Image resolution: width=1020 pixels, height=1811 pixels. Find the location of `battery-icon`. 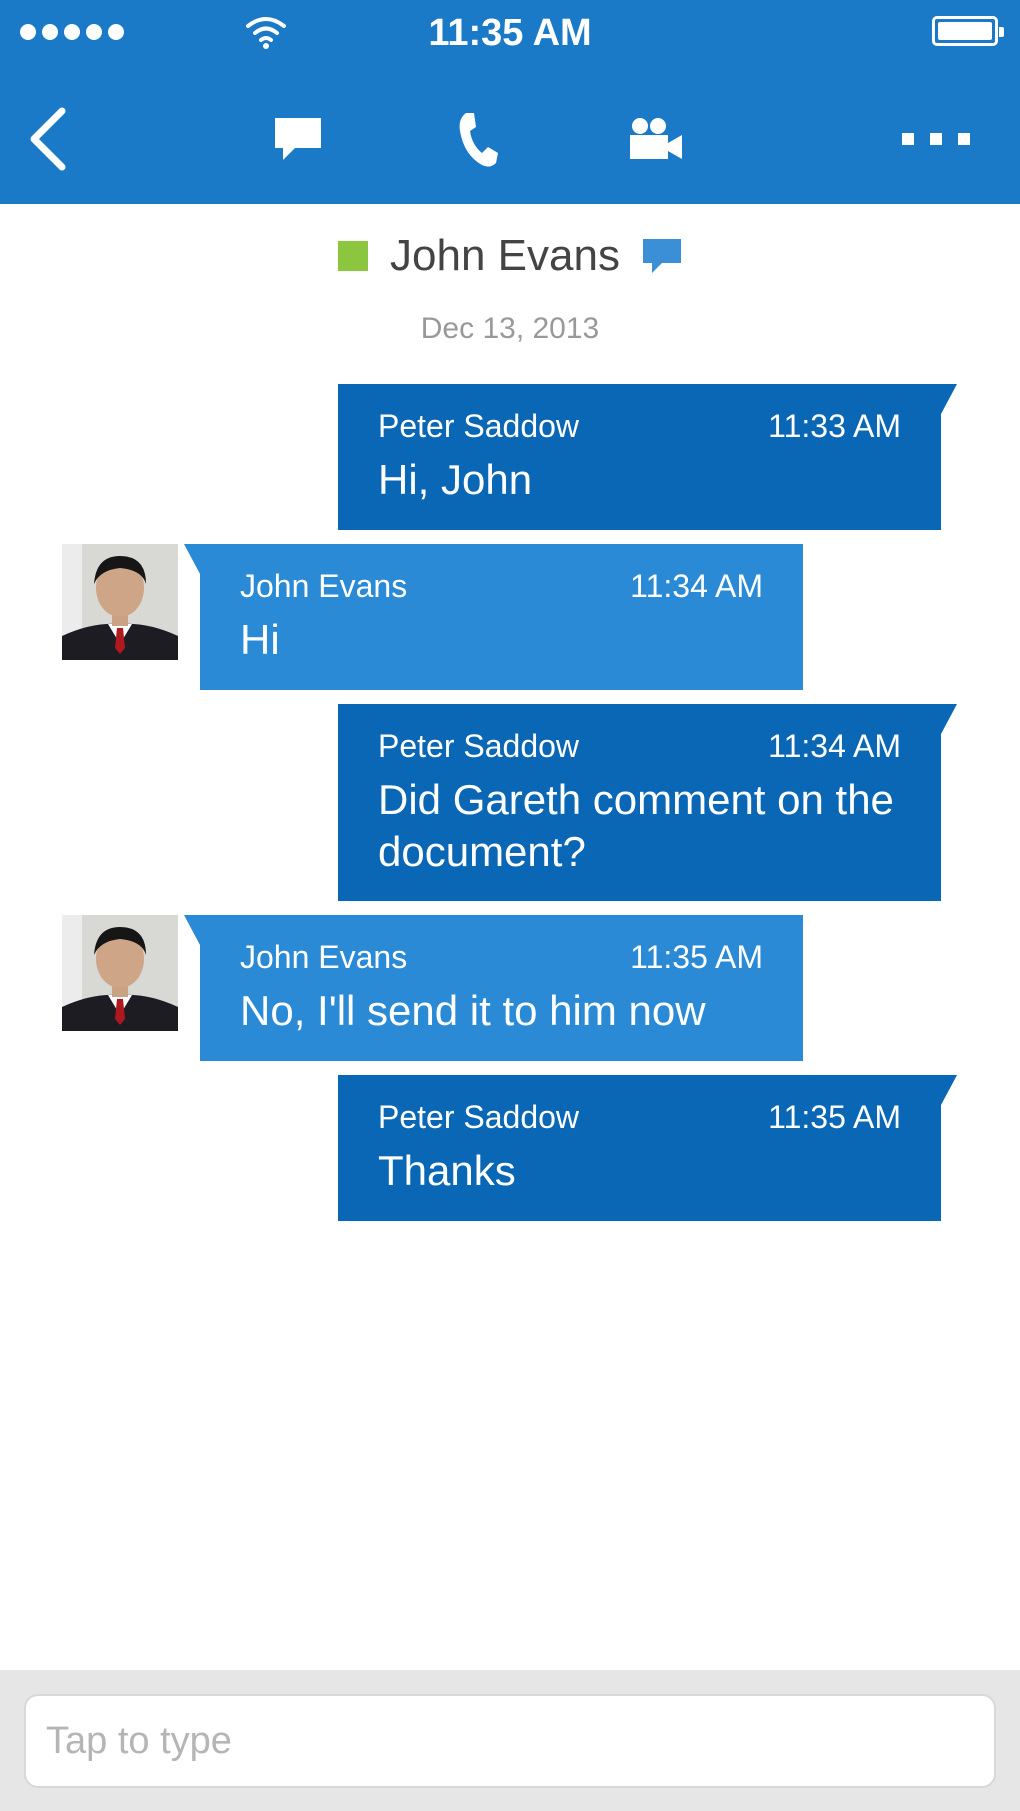

battery-icon is located at coordinates (968, 31).